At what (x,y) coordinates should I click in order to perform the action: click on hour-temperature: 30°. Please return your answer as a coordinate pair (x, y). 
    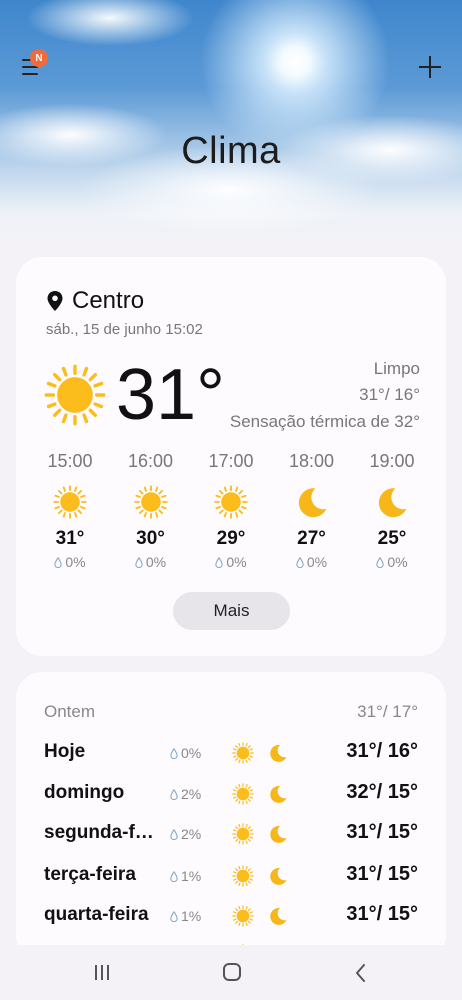
    Looking at the image, I should click on (150, 538).